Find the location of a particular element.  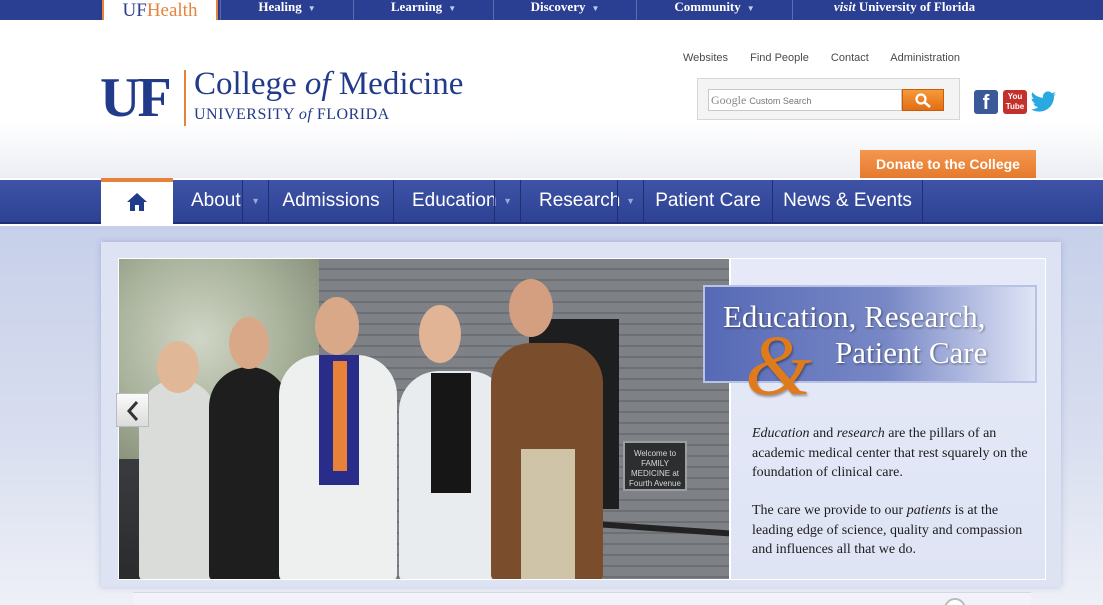

nav-item-research: Research ▼ is located at coordinates (582, 201).